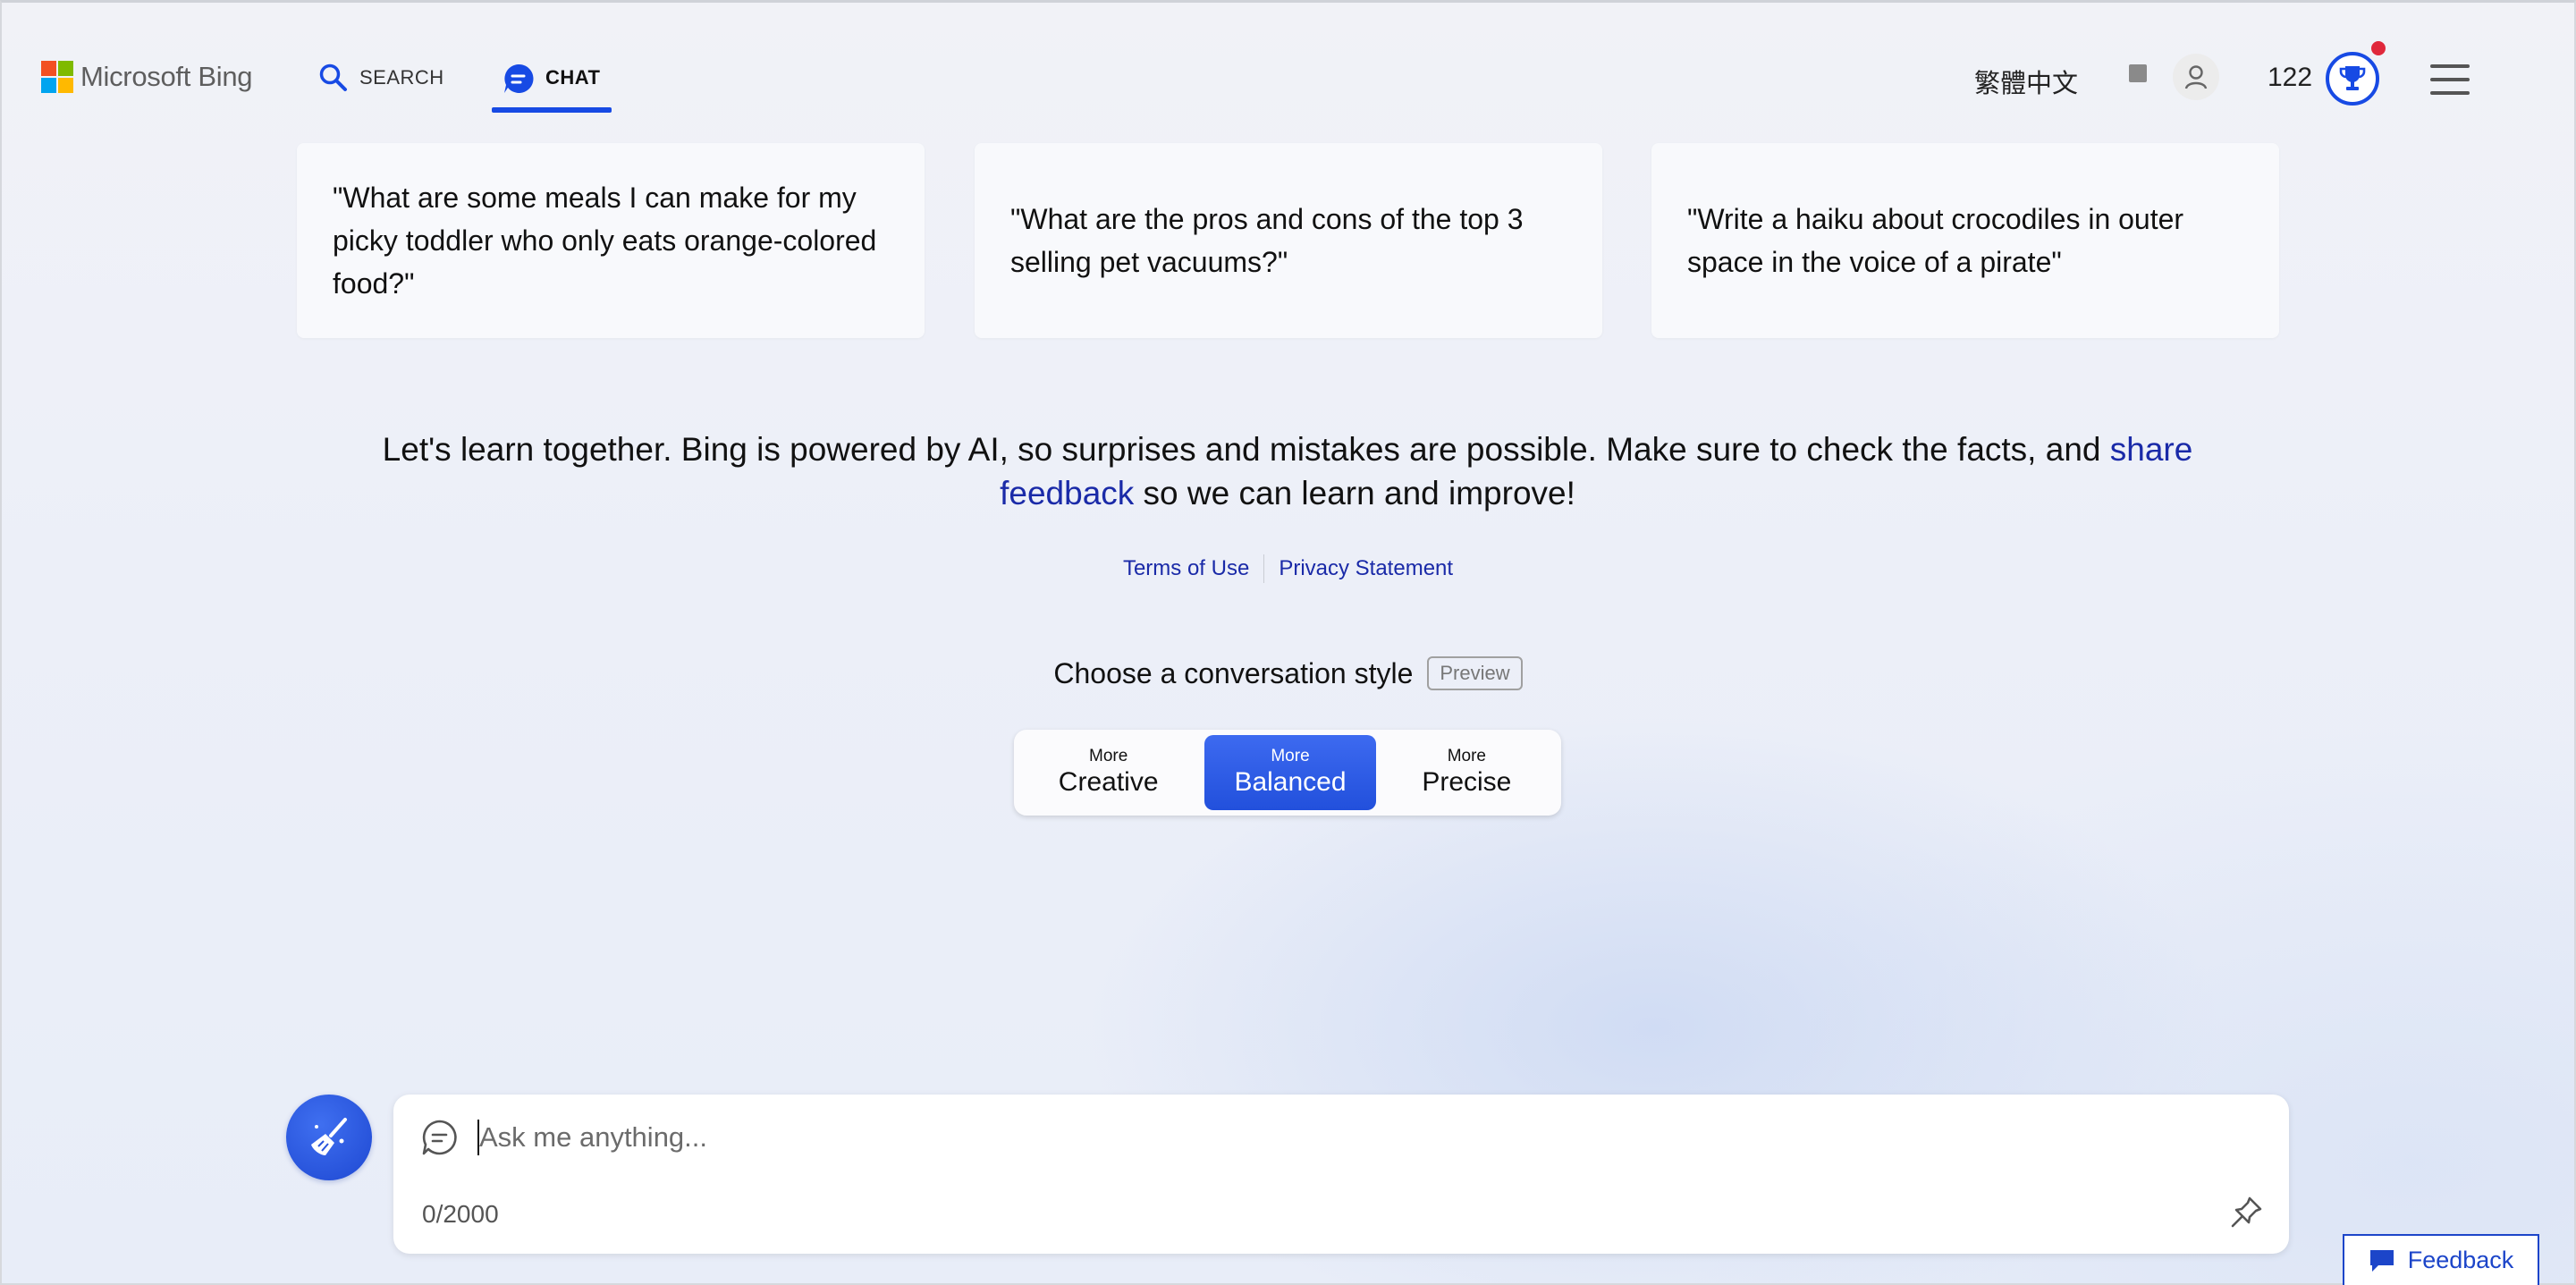 The height and width of the screenshot is (1285, 2576). What do you see at coordinates (57, 77) in the screenshot?
I see `microsoft-logo-icon` at bounding box center [57, 77].